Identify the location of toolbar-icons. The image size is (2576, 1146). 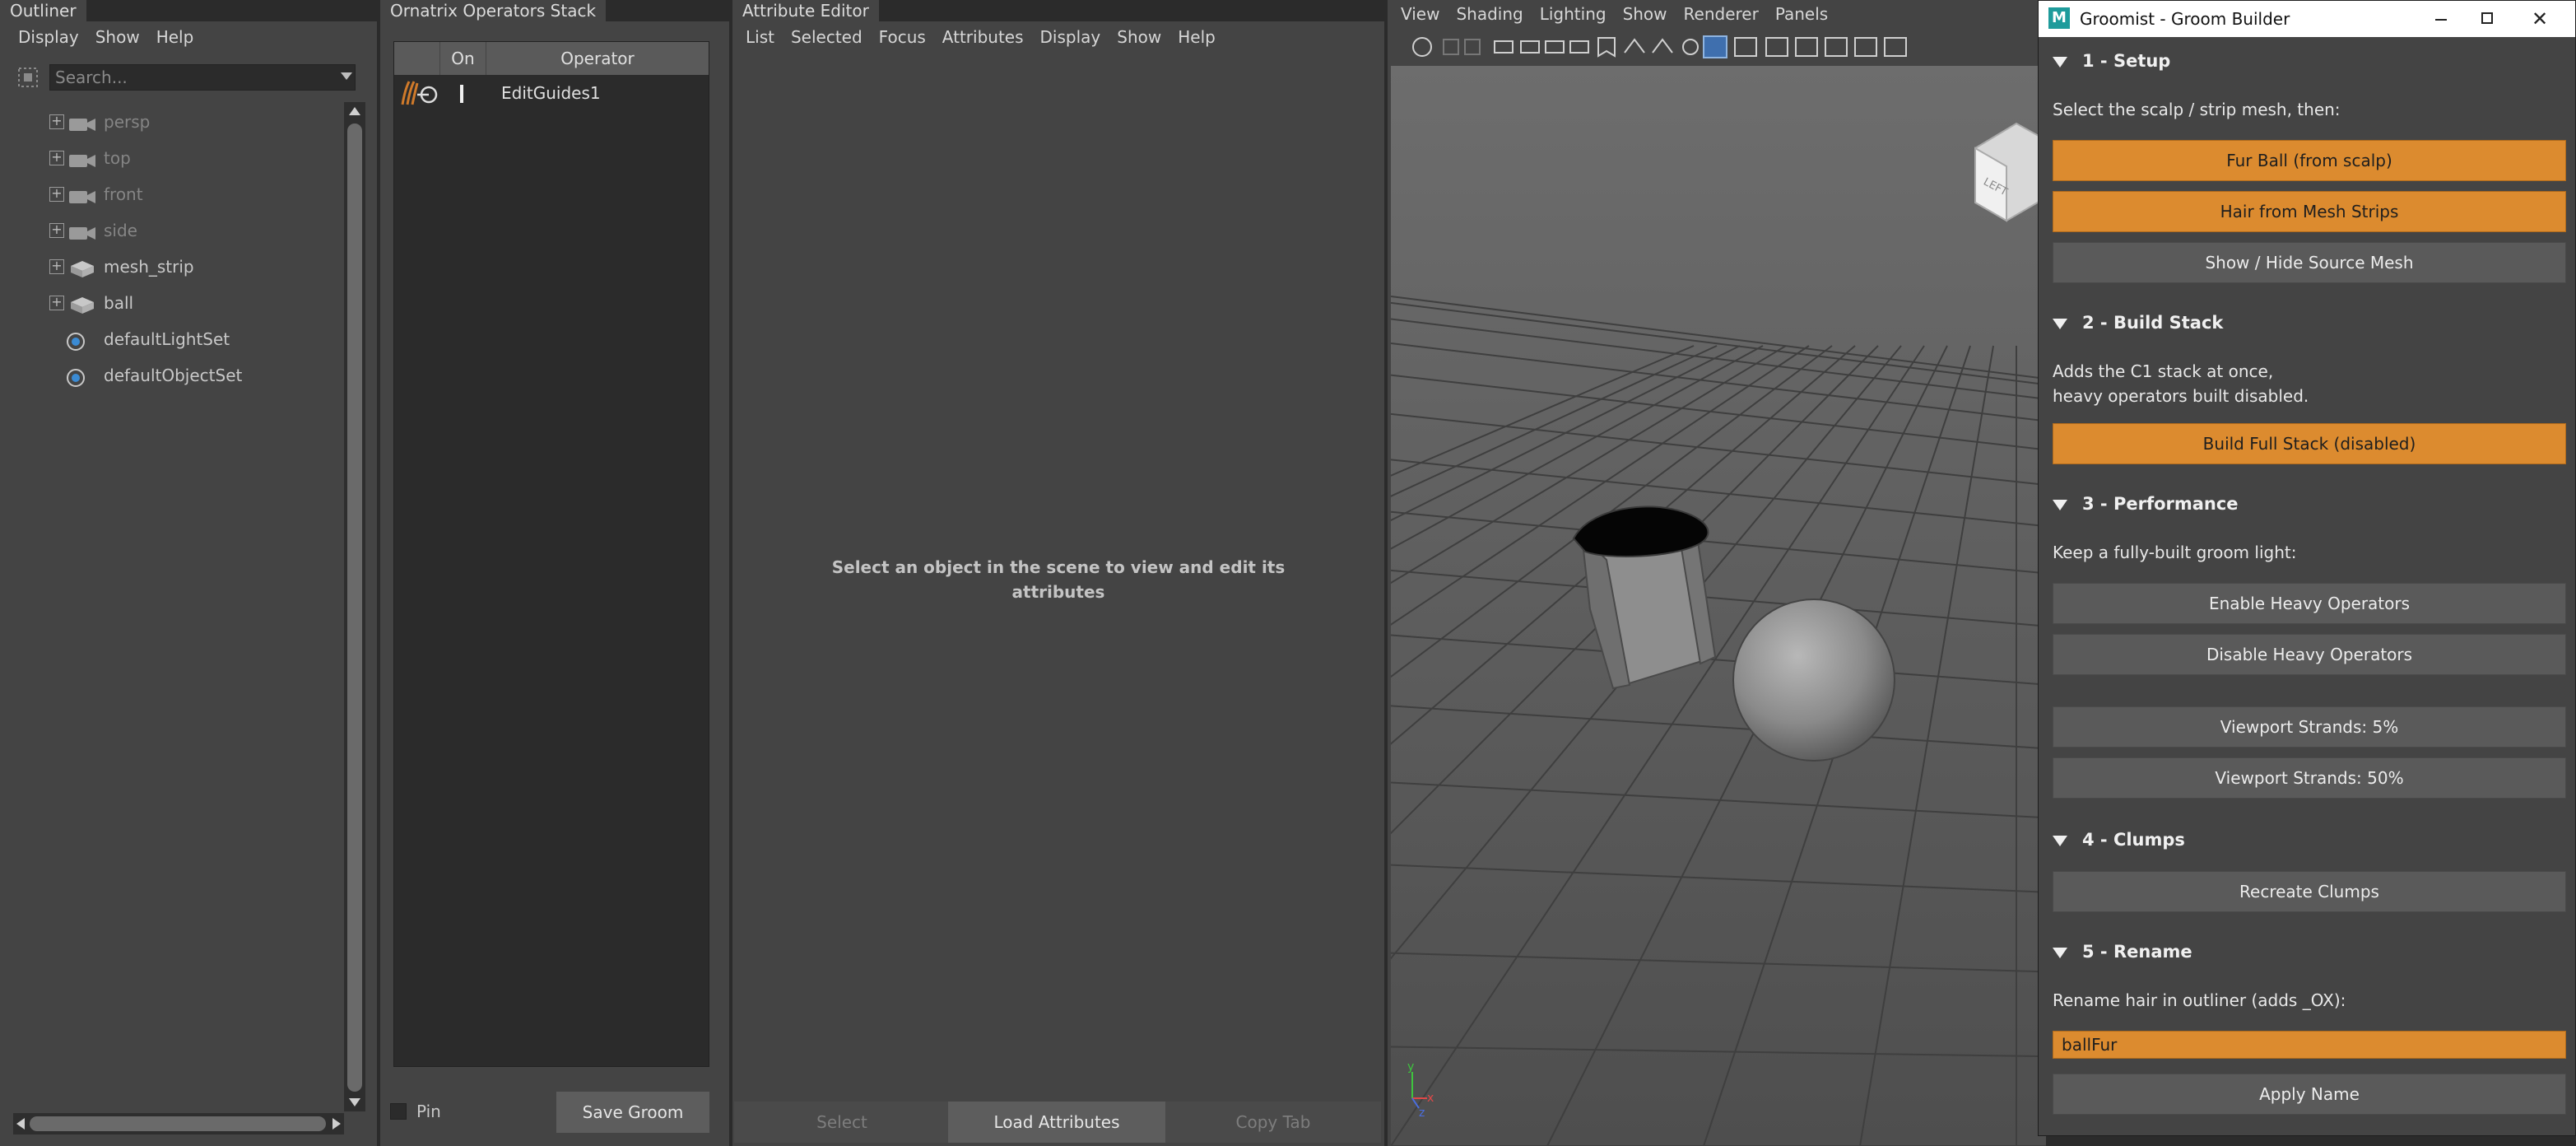
(1659, 46).